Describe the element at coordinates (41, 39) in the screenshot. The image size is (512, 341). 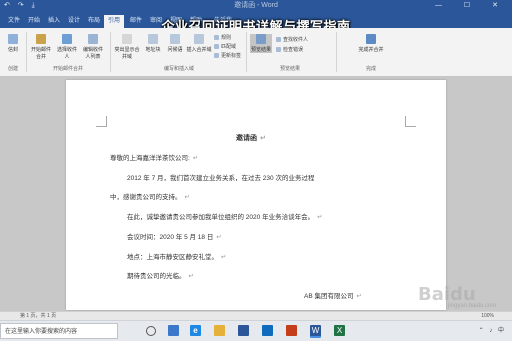
I see `mail-merge-icon` at that location.